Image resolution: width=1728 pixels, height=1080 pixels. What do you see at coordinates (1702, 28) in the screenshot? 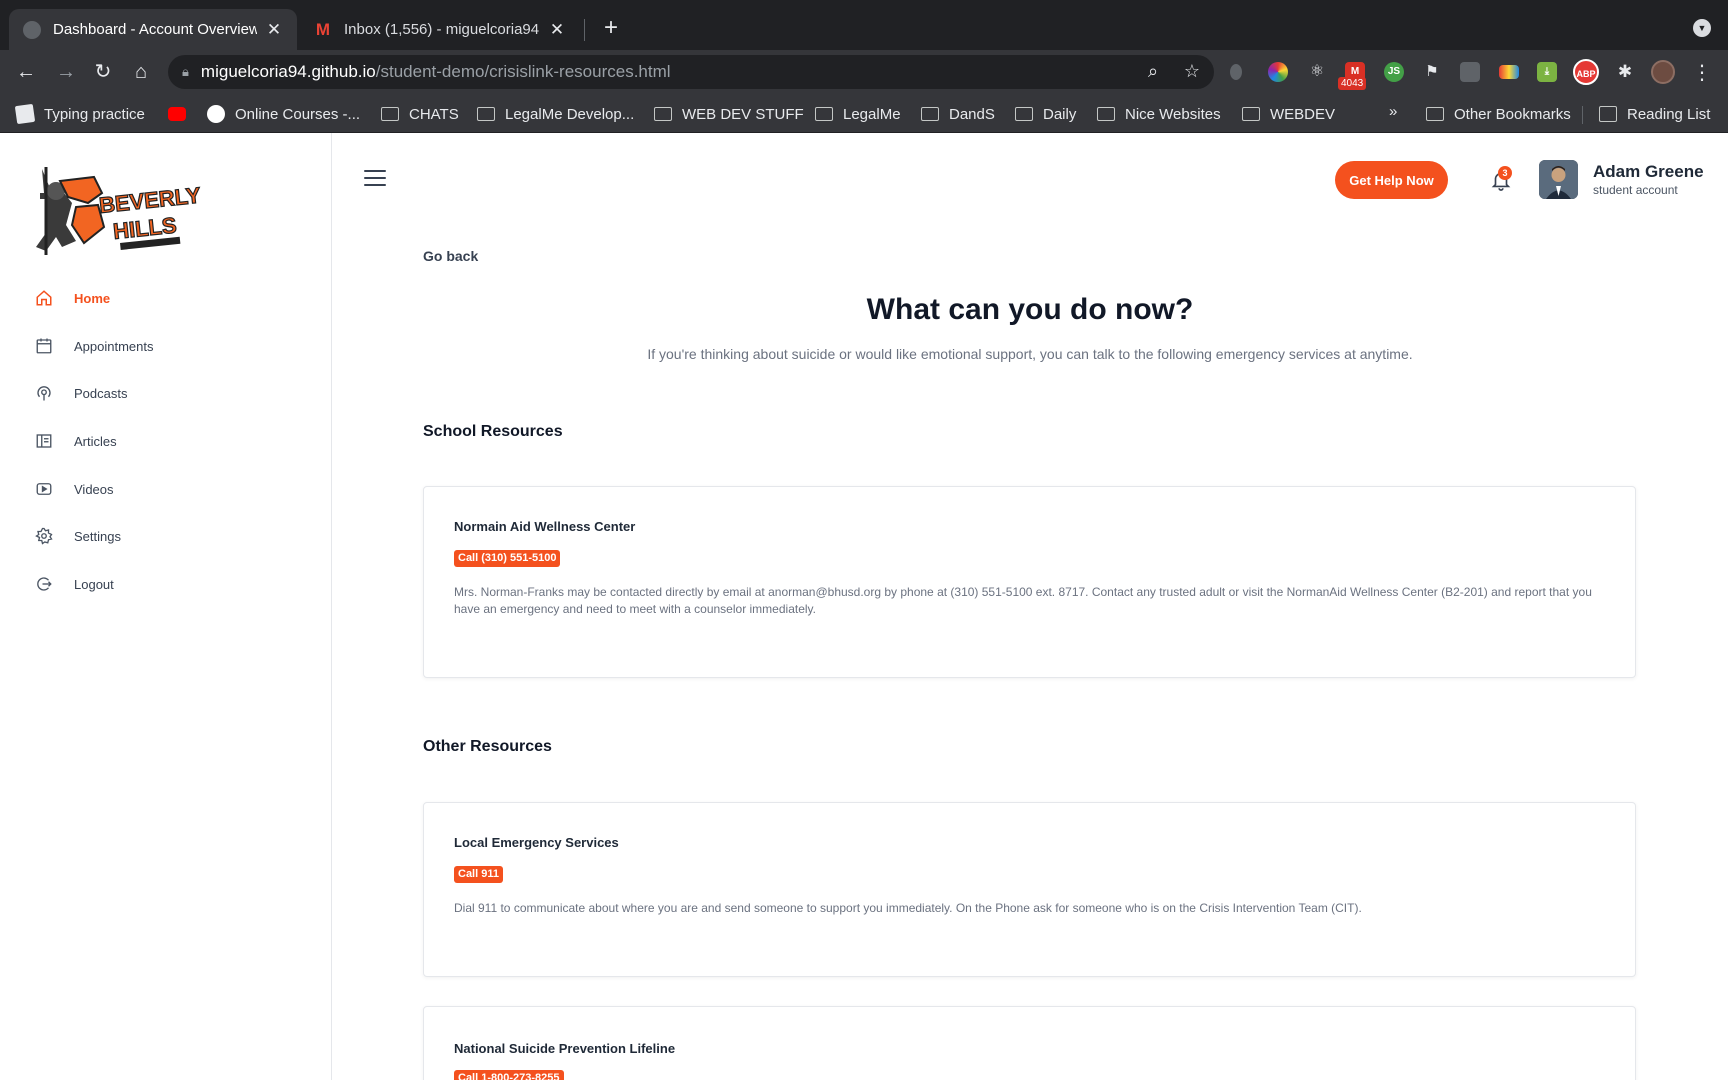
I see `tab-search-button: ▼` at bounding box center [1702, 28].